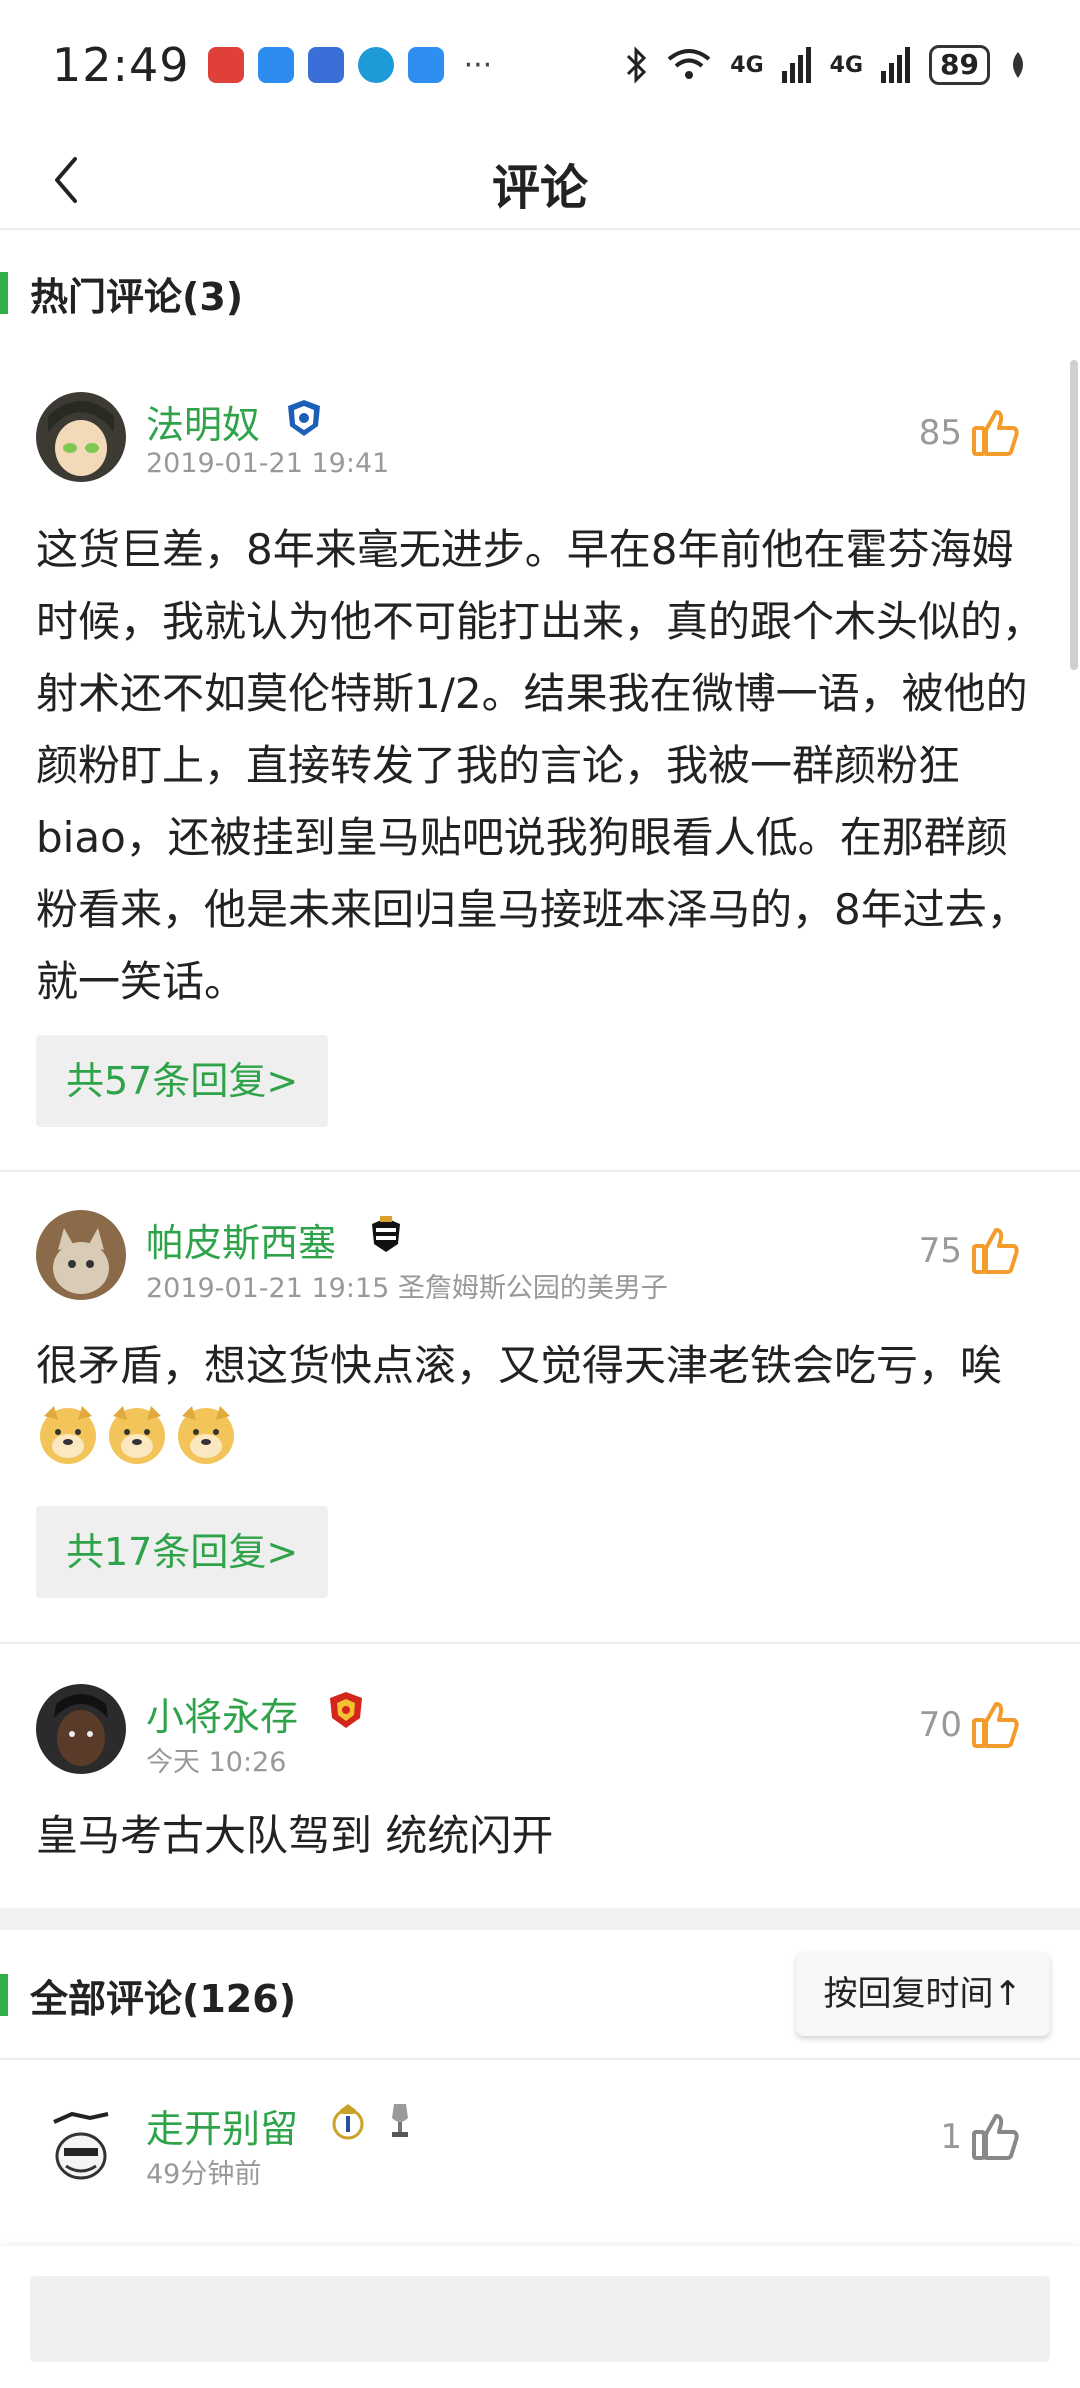 The height and width of the screenshot is (2388, 1080). Describe the element at coordinates (969, 1251) in the screenshot. I see `like-button: 75` at that location.